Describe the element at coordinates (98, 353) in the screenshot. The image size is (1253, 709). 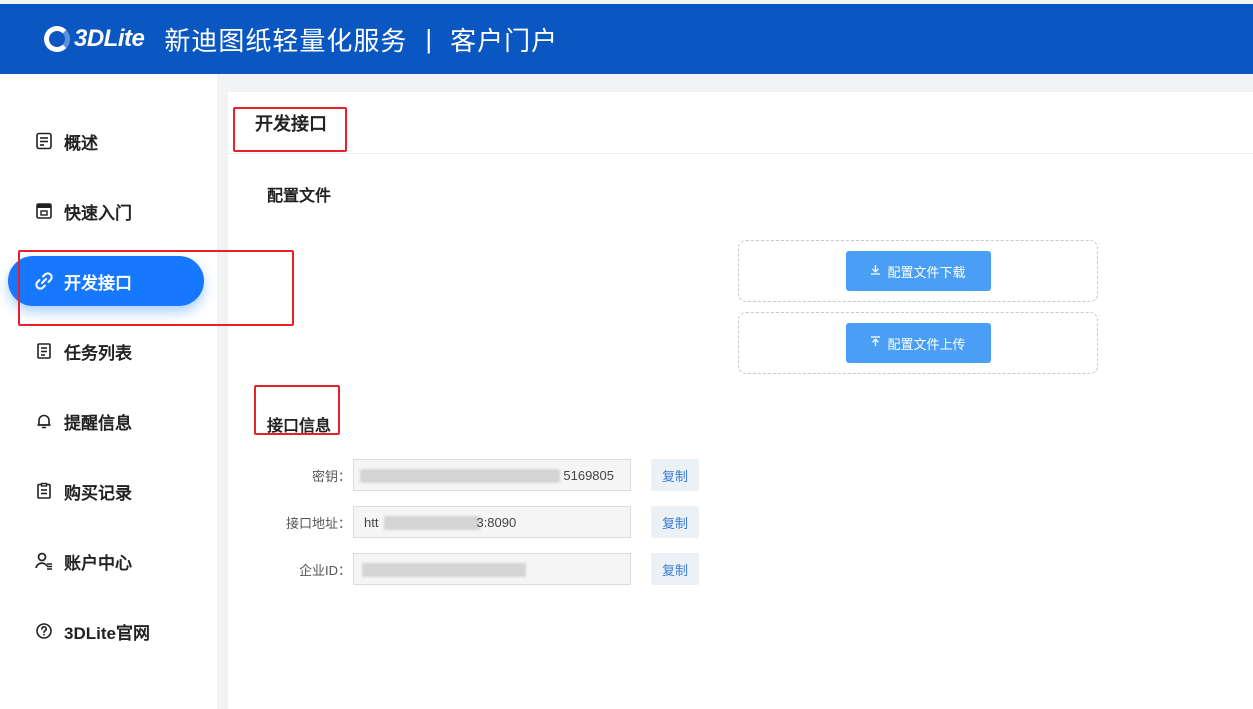
I see `sidebar-item-label: 任务列表` at that location.